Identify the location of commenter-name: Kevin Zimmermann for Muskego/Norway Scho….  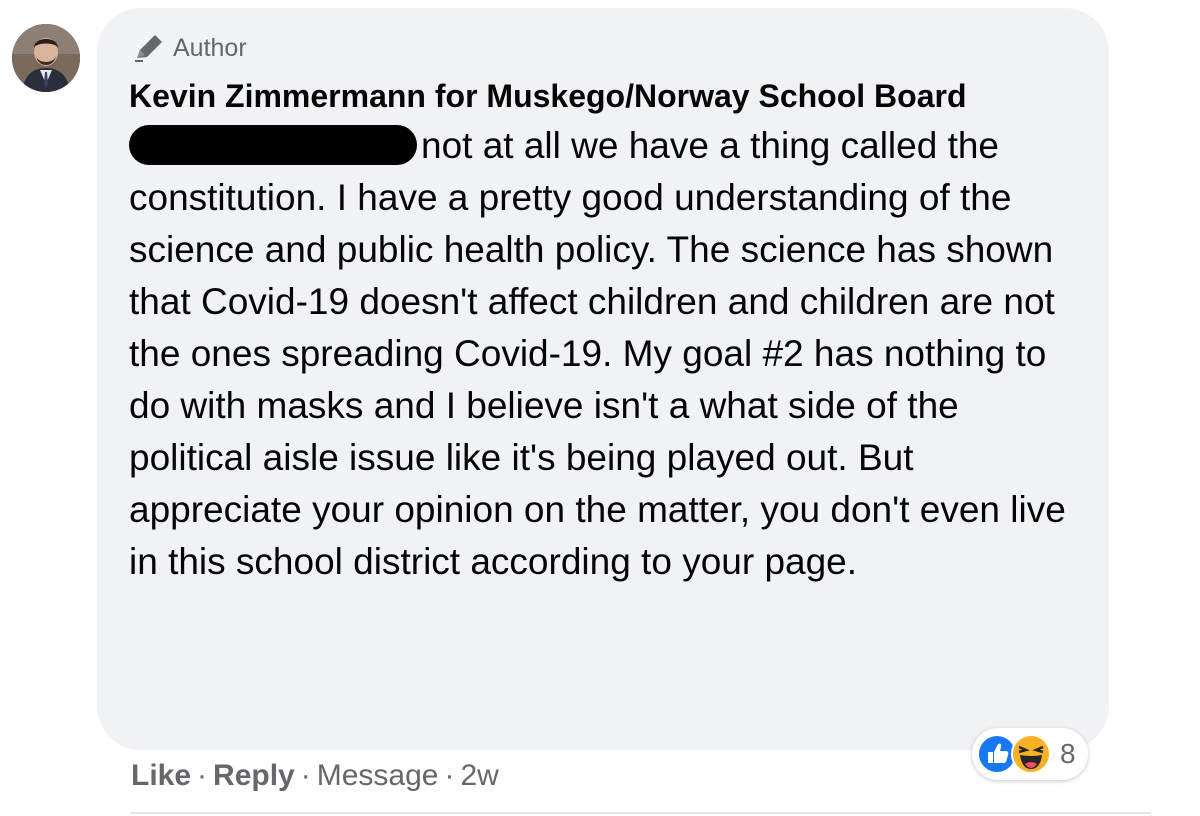
(559, 96).